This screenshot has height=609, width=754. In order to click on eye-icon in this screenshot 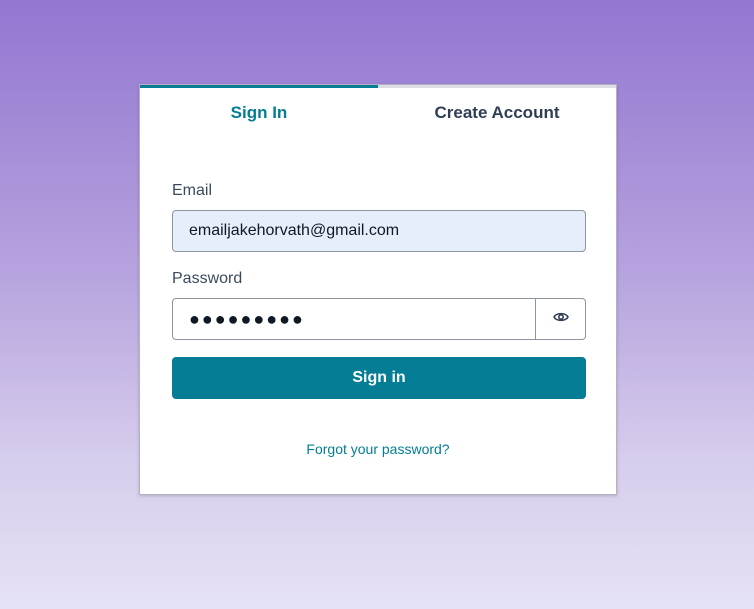, I will do `click(560, 319)`.